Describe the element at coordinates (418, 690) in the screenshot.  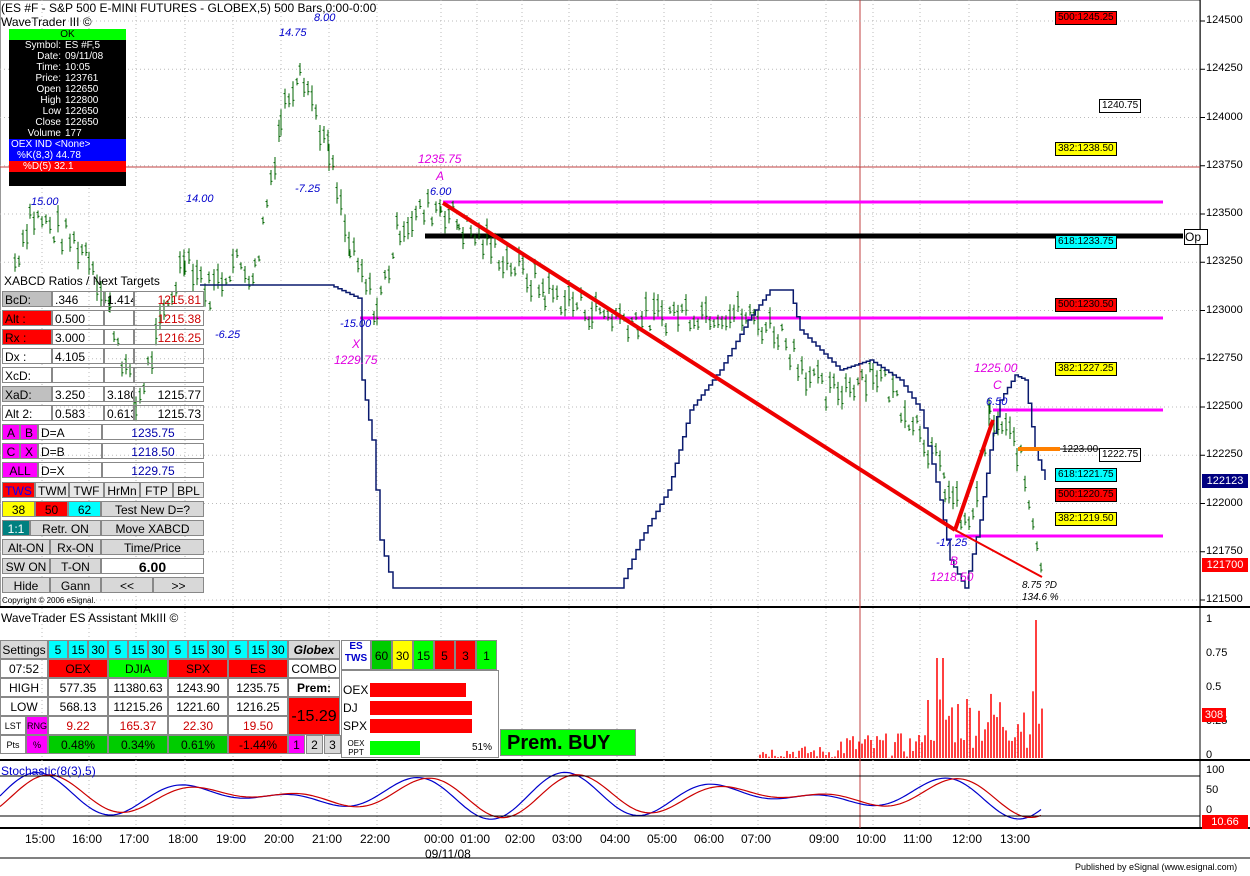
I see `prem-bar` at that location.